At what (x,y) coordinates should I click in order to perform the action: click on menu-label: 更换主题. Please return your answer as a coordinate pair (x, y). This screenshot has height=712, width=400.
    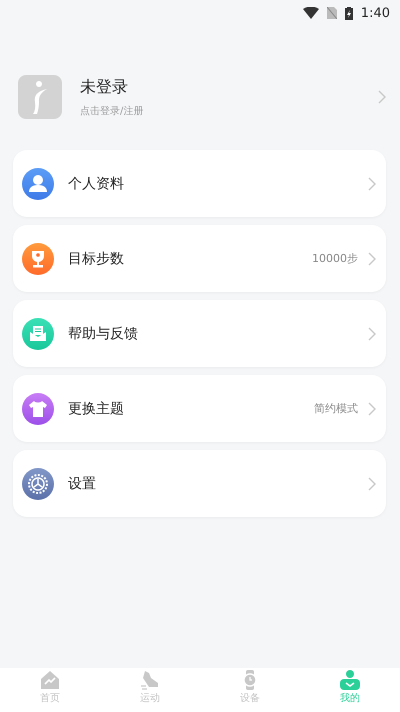
    Looking at the image, I should click on (96, 409).